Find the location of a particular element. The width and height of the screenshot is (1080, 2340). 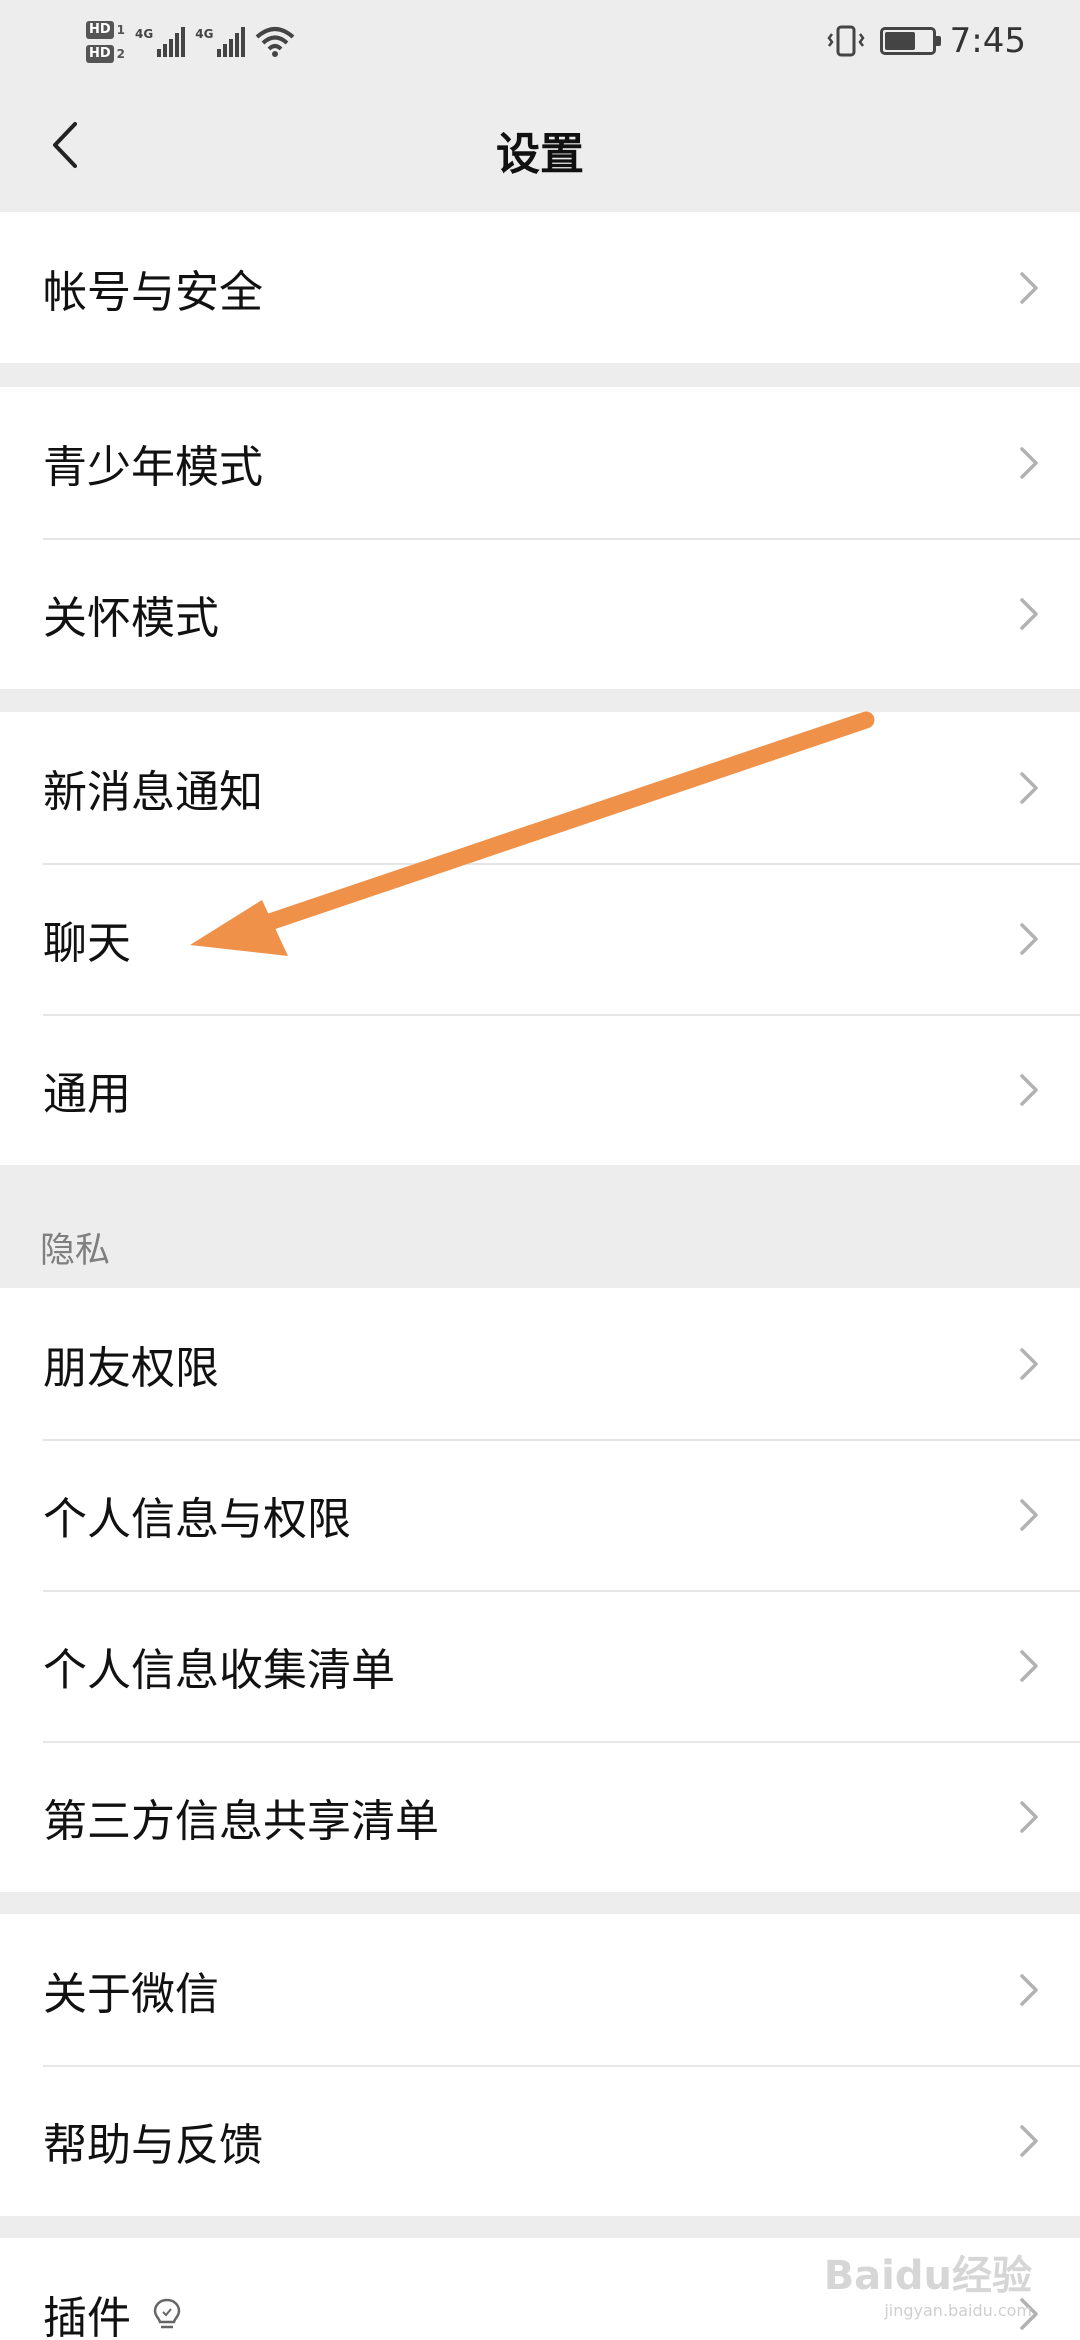

settings-item-label: 朋友权限 is located at coordinates (131, 1368).